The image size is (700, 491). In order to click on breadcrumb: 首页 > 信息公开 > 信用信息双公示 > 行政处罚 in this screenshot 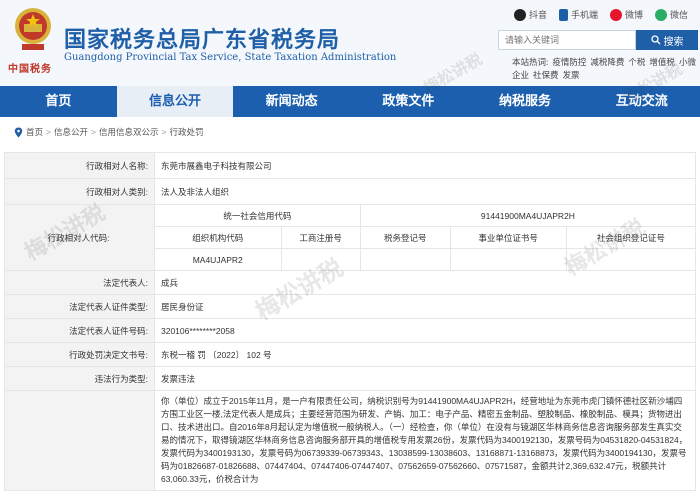, I will do `click(108, 132)`.